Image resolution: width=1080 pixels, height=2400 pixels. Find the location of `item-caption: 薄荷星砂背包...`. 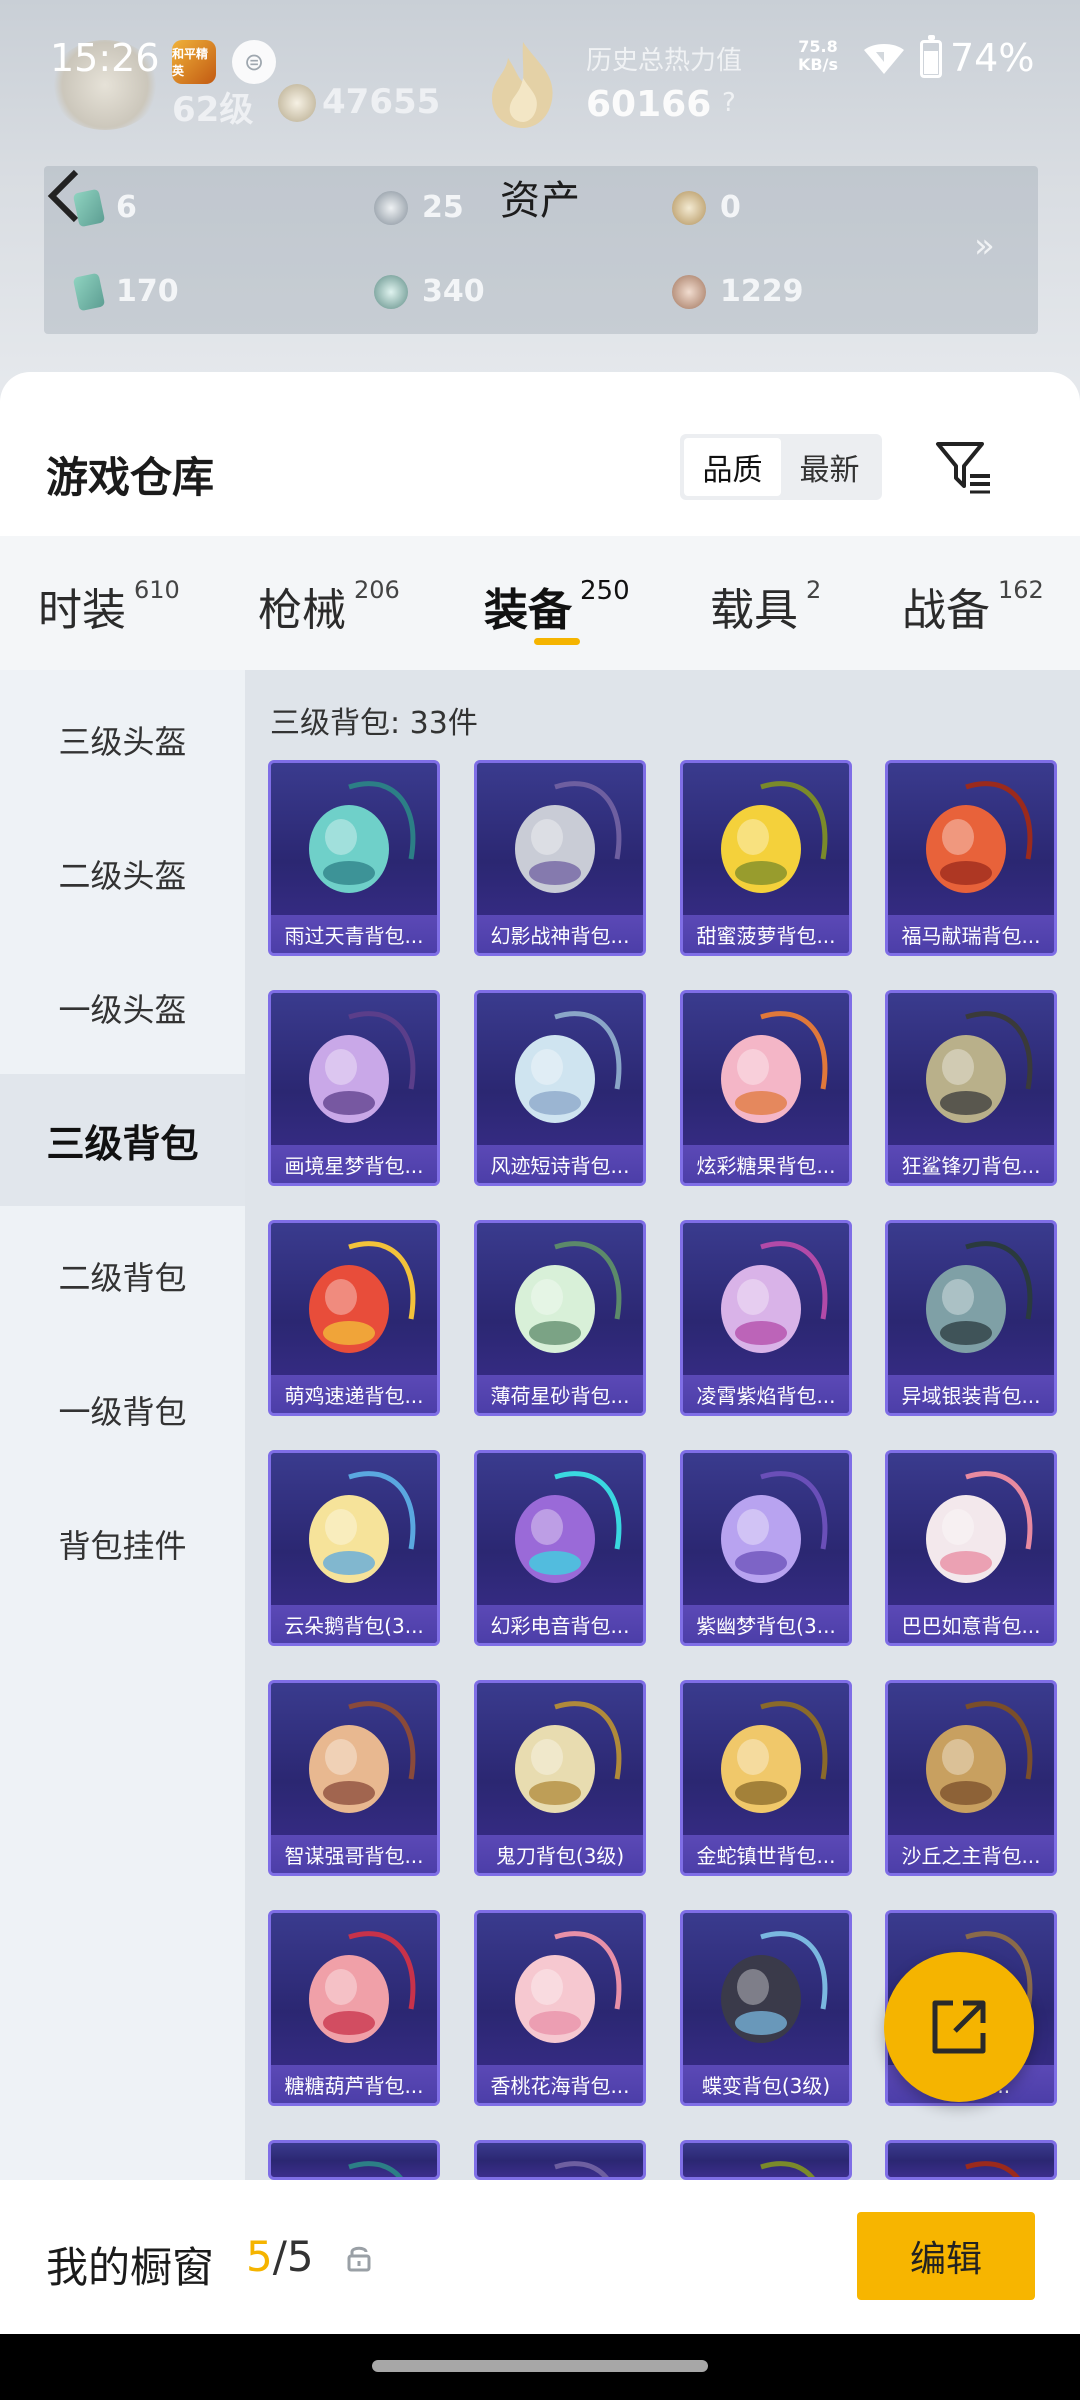

item-caption: 薄荷星砂背包... is located at coordinates (560, 1394).